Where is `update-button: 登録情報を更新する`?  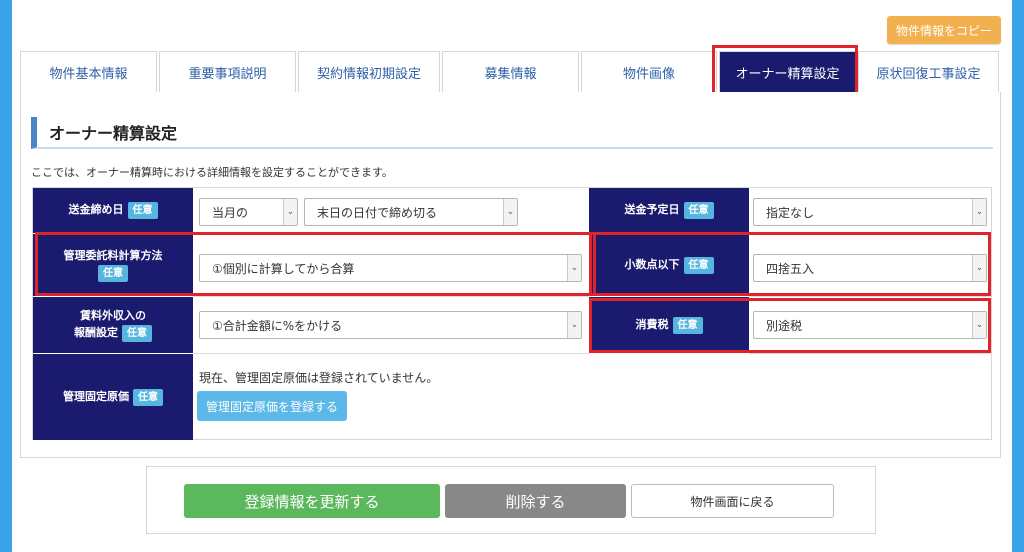 update-button: 登録情報を更新する is located at coordinates (312, 501).